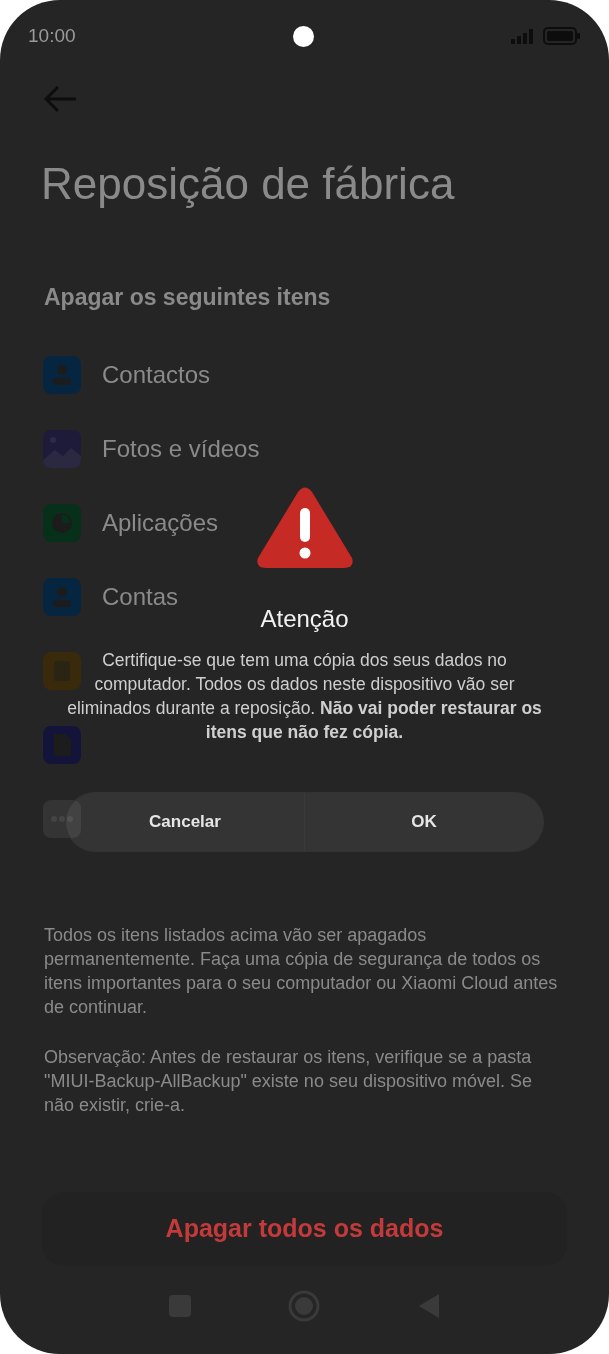 This screenshot has height=1354, width=609. Describe the element at coordinates (304, 696) in the screenshot. I see `dialog-message: Certifique-se que tem uma cópia dos seus dados no computador. Todos os dados neste dispositivo vão ser eliminados durante a reposição. Não vai poder restaurar os itens que não fez cópia.` at that location.